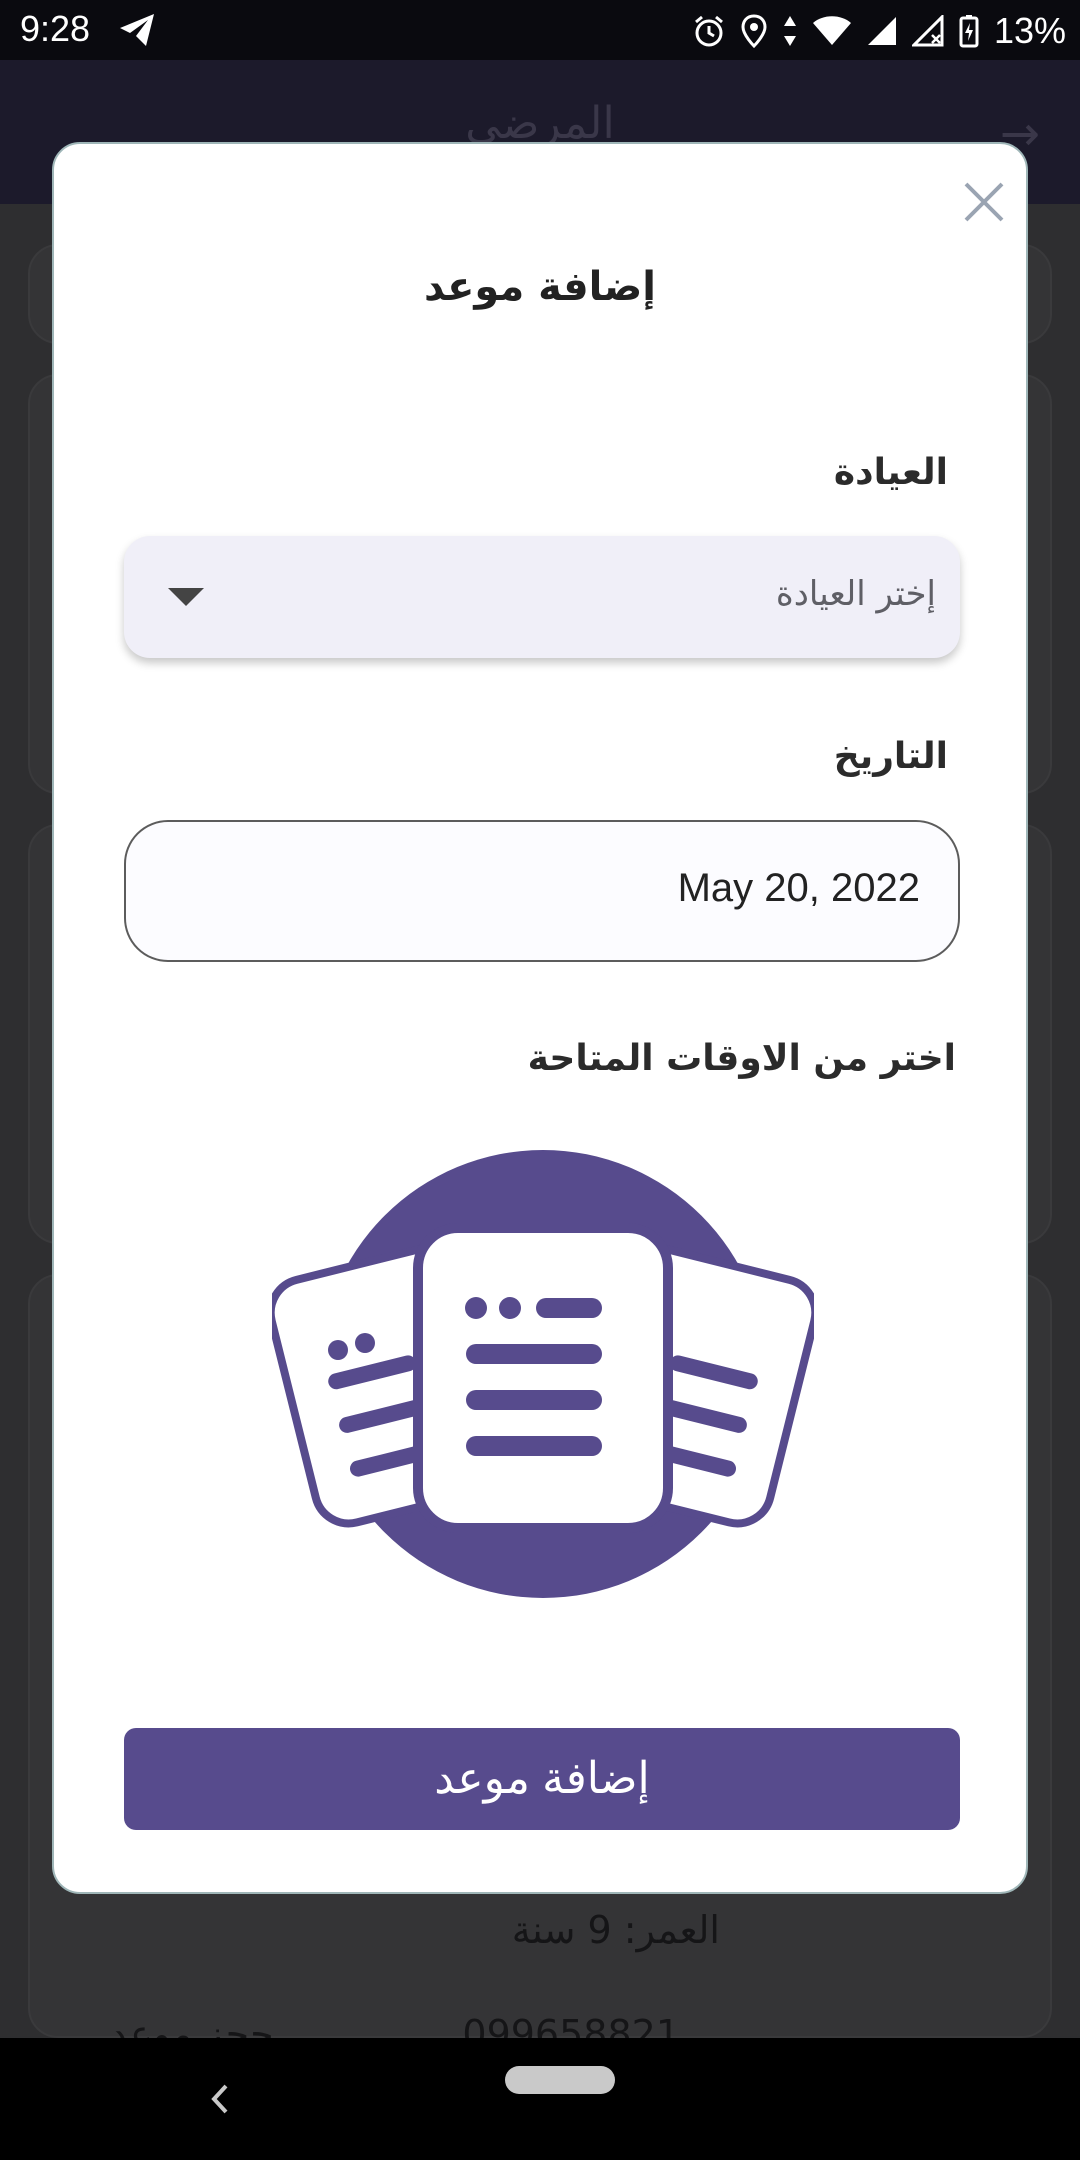 This screenshot has height=2160, width=1080. What do you see at coordinates (789, 31) in the screenshot?
I see `data-arrows-icon` at bounding box center [789, 31].